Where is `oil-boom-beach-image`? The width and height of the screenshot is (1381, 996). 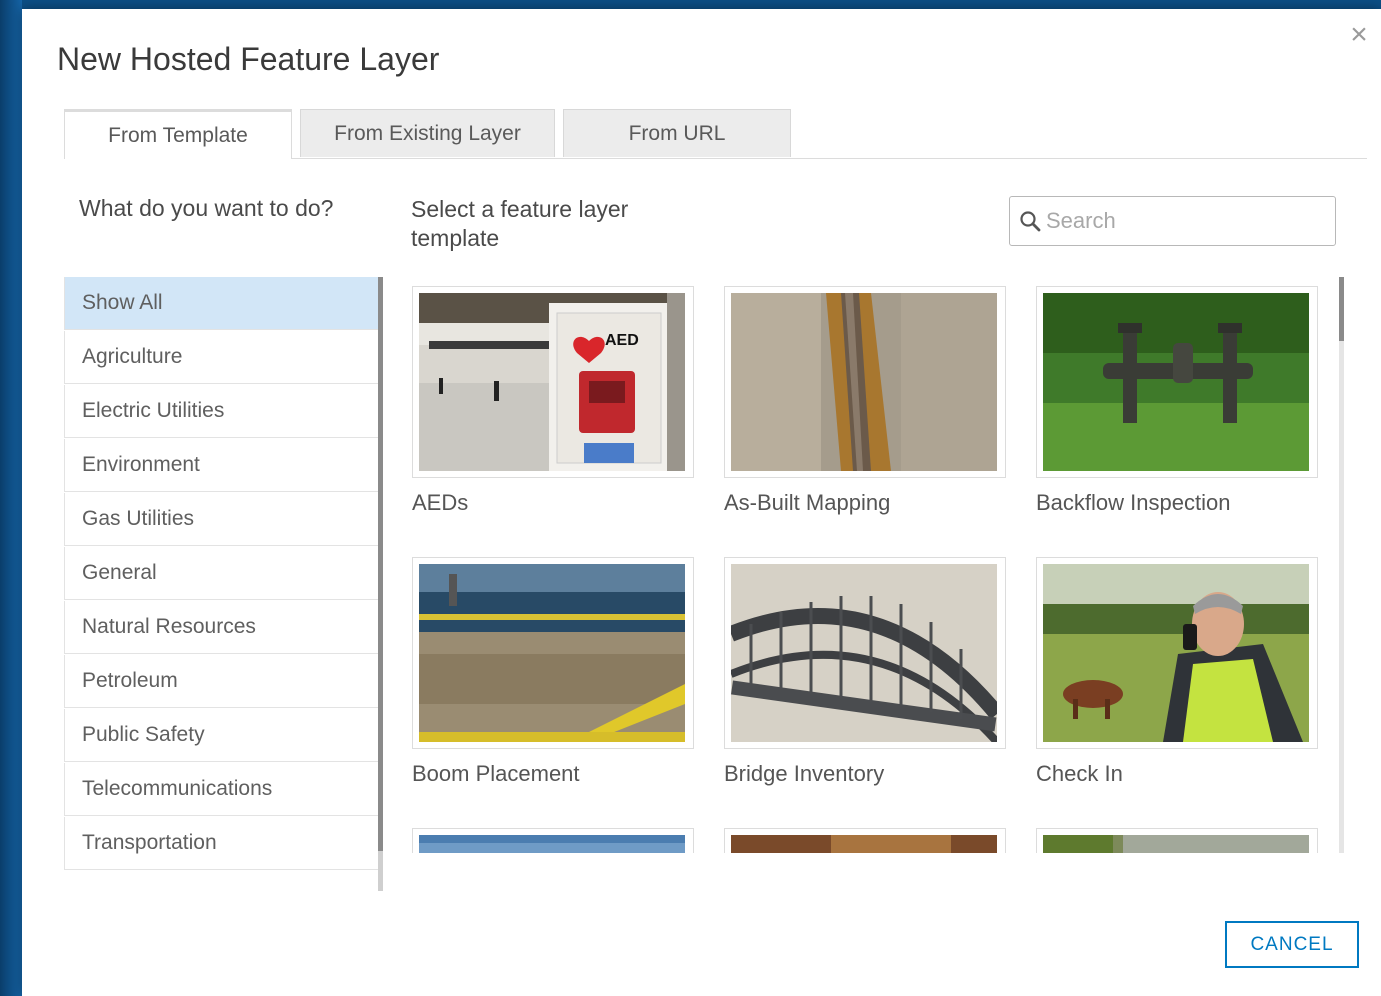
oil-boom-beach-image is located at coordinates (552, 653).